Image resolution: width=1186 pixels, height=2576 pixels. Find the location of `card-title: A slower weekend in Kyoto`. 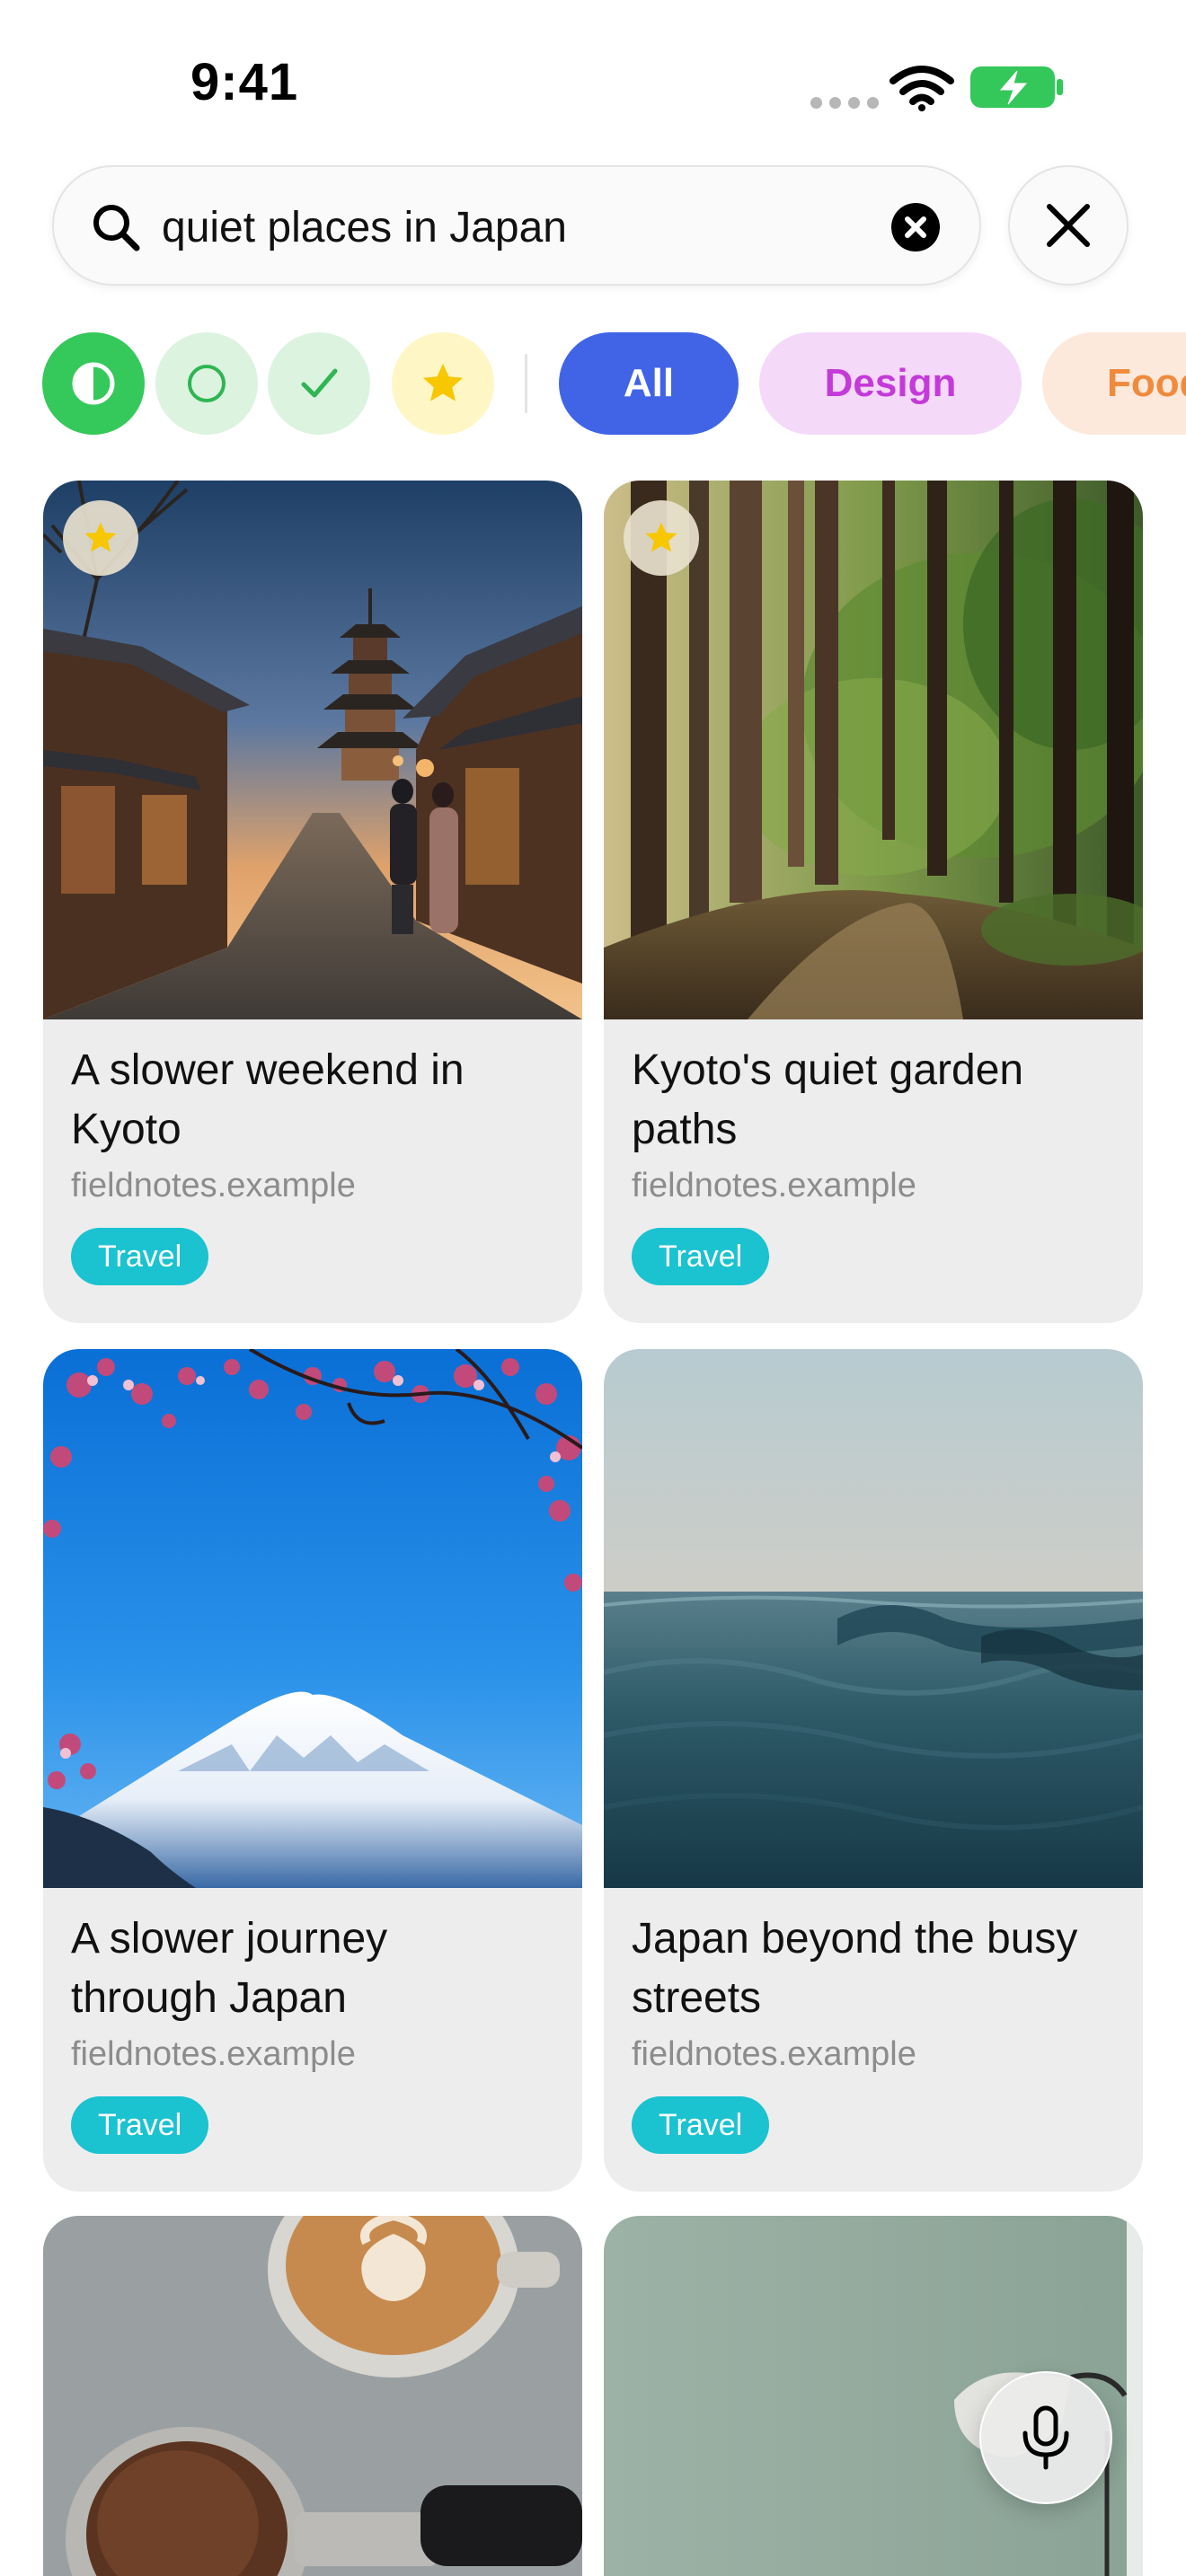

card-title: A slower weekend in Kyoto is located at coordinates (268, 1099).